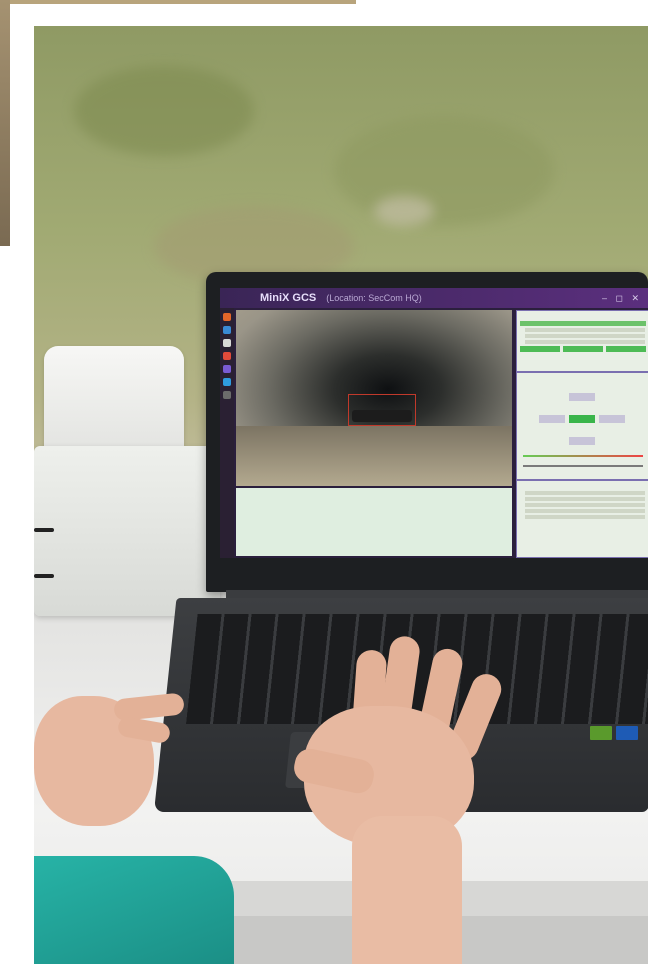 Image resolution: width=648 pixels, height=964 pixels. I want to click on left-button, so click(552, 419).